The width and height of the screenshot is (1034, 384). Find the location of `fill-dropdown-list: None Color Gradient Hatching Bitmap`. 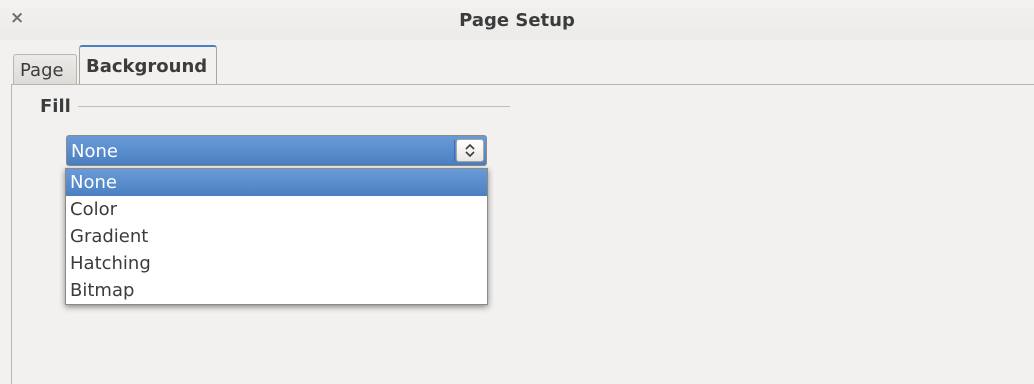

fill-dropdown-list: None Color Gradient Hatching Bitmap is located at coordinates (276, 236).